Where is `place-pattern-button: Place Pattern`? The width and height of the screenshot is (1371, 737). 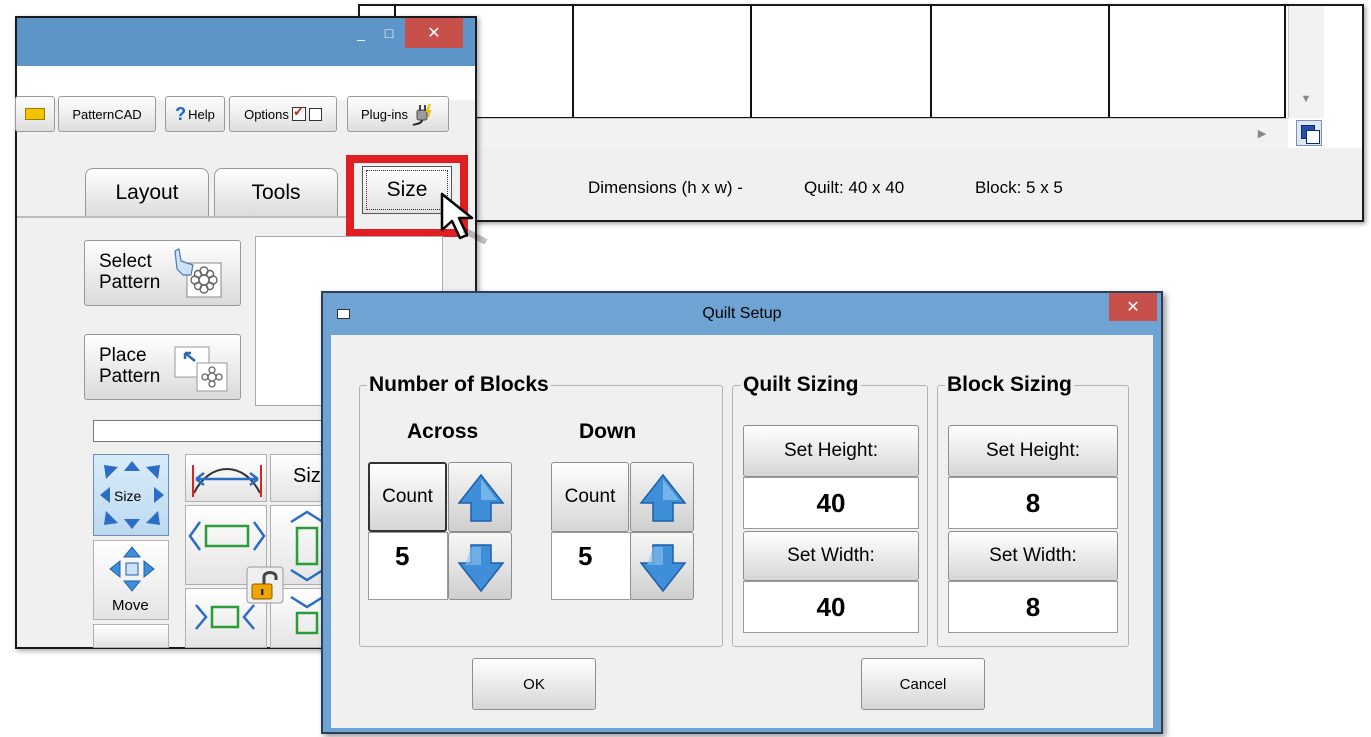
place-pattern-button: Place Pattern is located at coordinates (162, 367).